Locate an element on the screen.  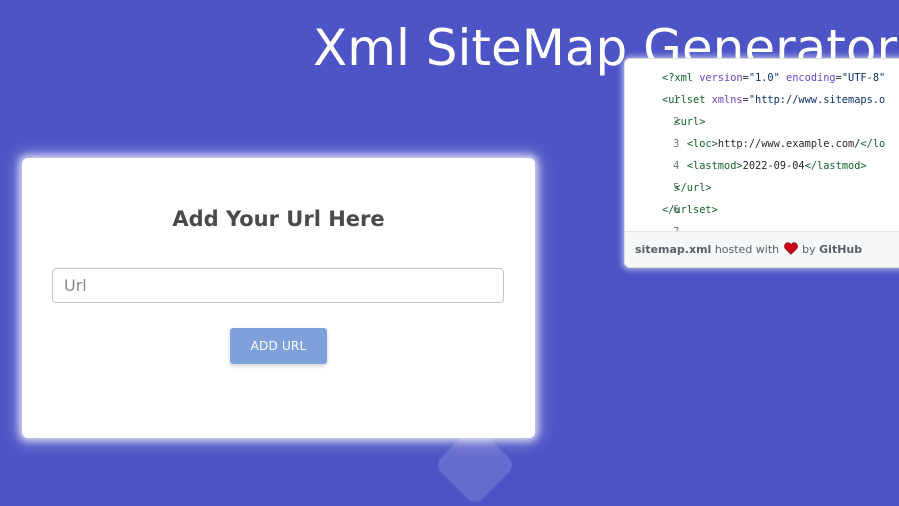
code-line: 4 <loc>http://www.example.com/</lo is located at coordinates (762, 152).